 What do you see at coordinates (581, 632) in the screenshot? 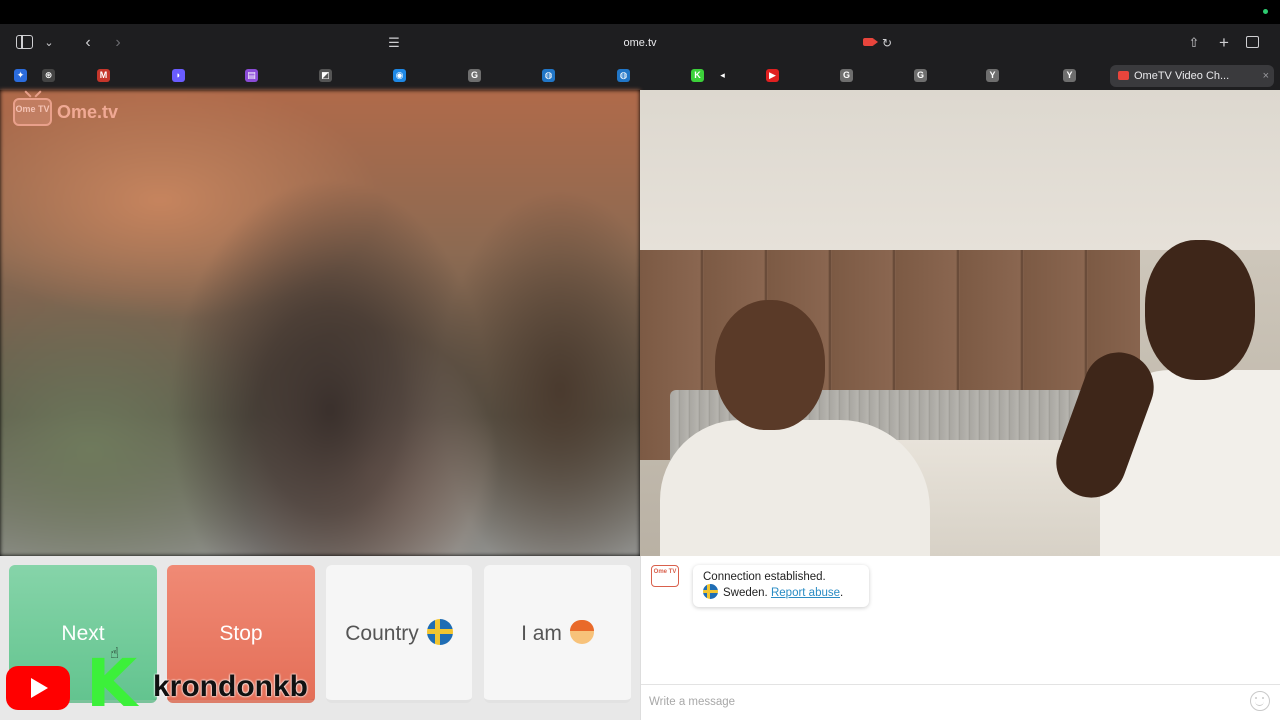
I see `person-emoji-icon` at bounding box center [581, 632].